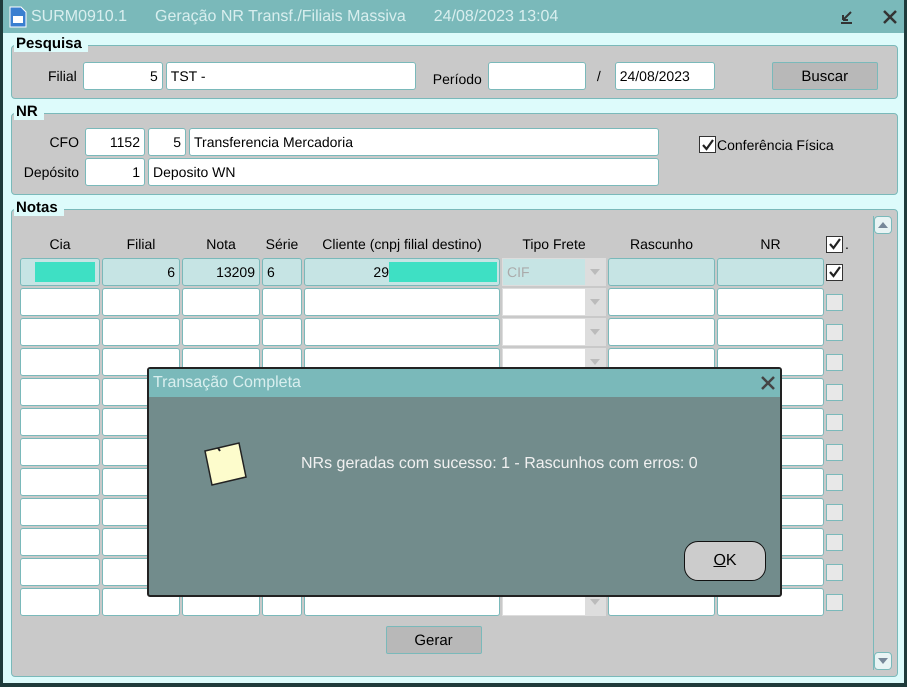  What do you see at coordinates (664, 76) in the screenshot?
I see `period-end-field: 24/08/2023` at bounding box center [664, 76].